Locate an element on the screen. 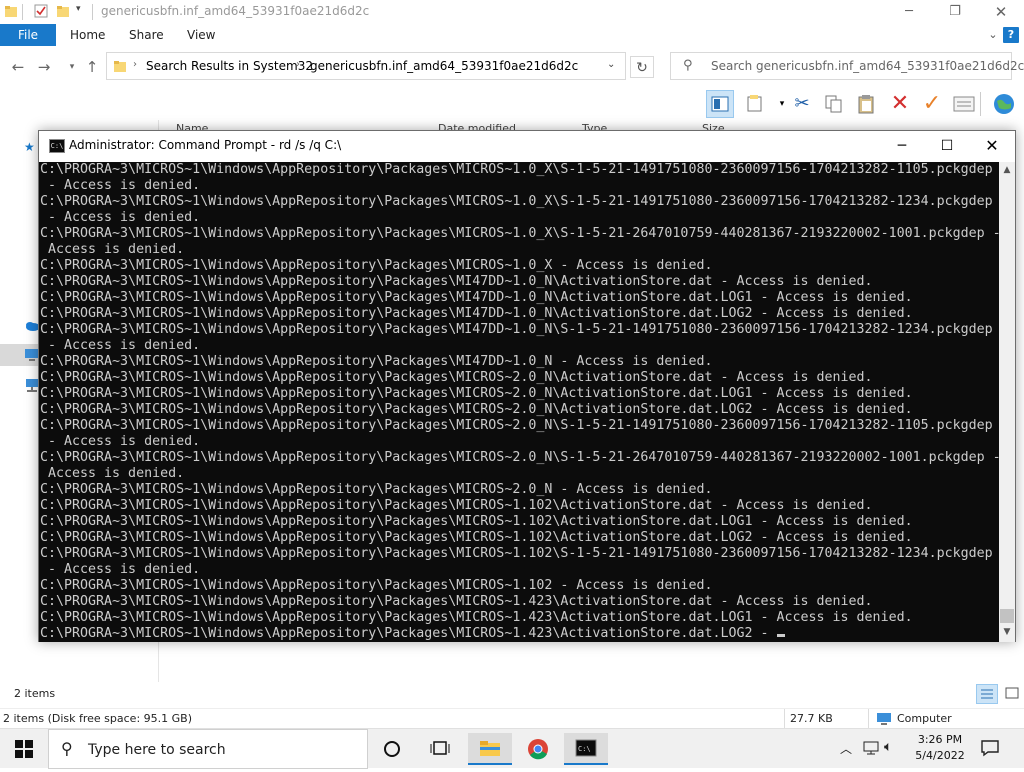 The image size is (1024, 772). paste-icon is located at coordinates (866, 104).